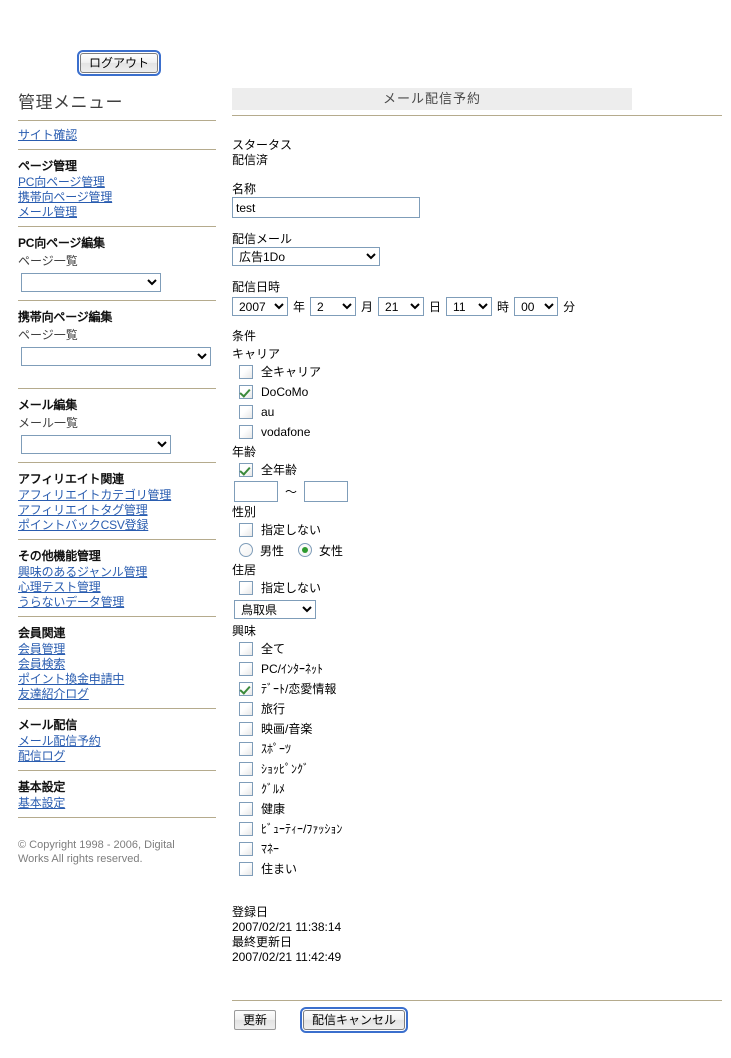 This screenshot has height=1058, width=731. What do you see at coordinates (480, 412) in the screenshot?
I see `carrier-option-au: au` at bounding box center [480, 412].